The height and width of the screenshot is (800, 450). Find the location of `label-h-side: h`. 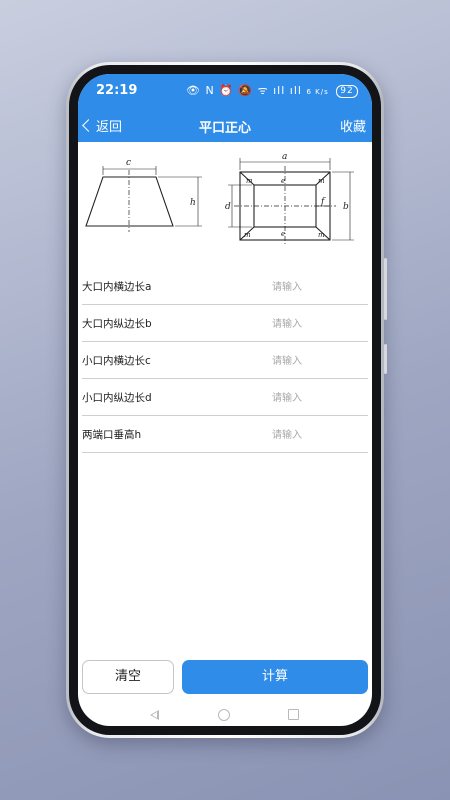

label-h-side: h is located at coordinates (193, 203).